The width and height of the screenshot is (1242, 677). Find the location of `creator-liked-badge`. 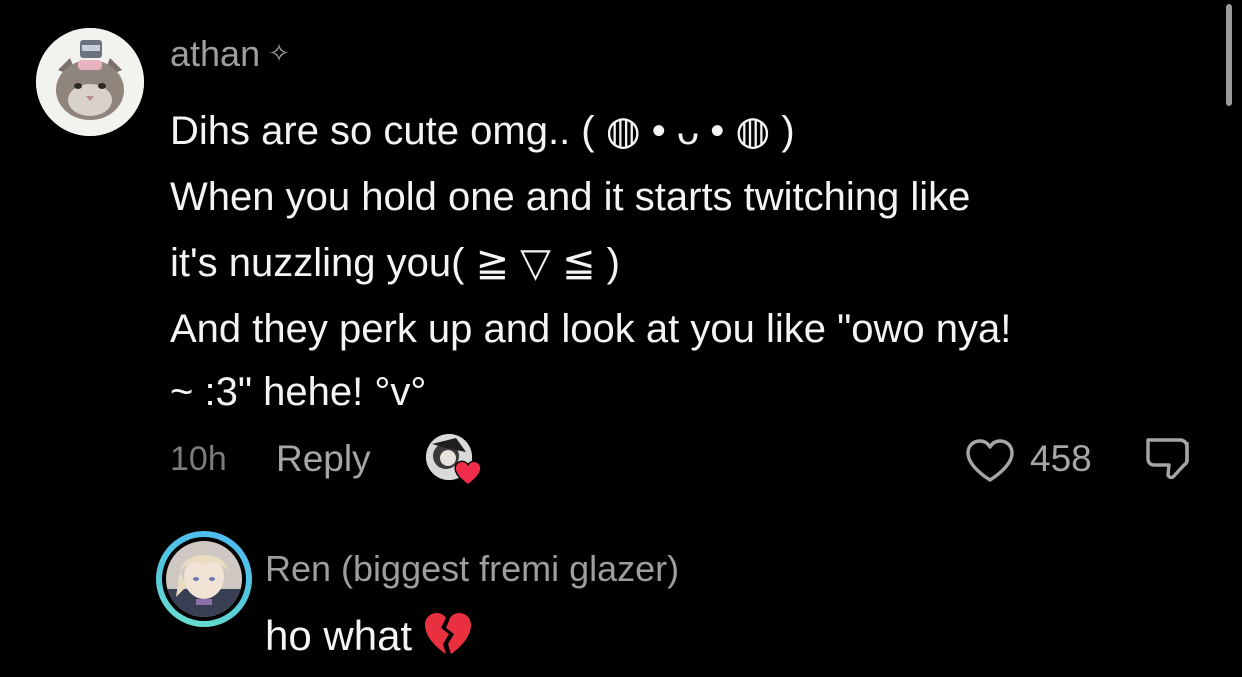

creator-liked-badge is located at coordinates (454, 460).